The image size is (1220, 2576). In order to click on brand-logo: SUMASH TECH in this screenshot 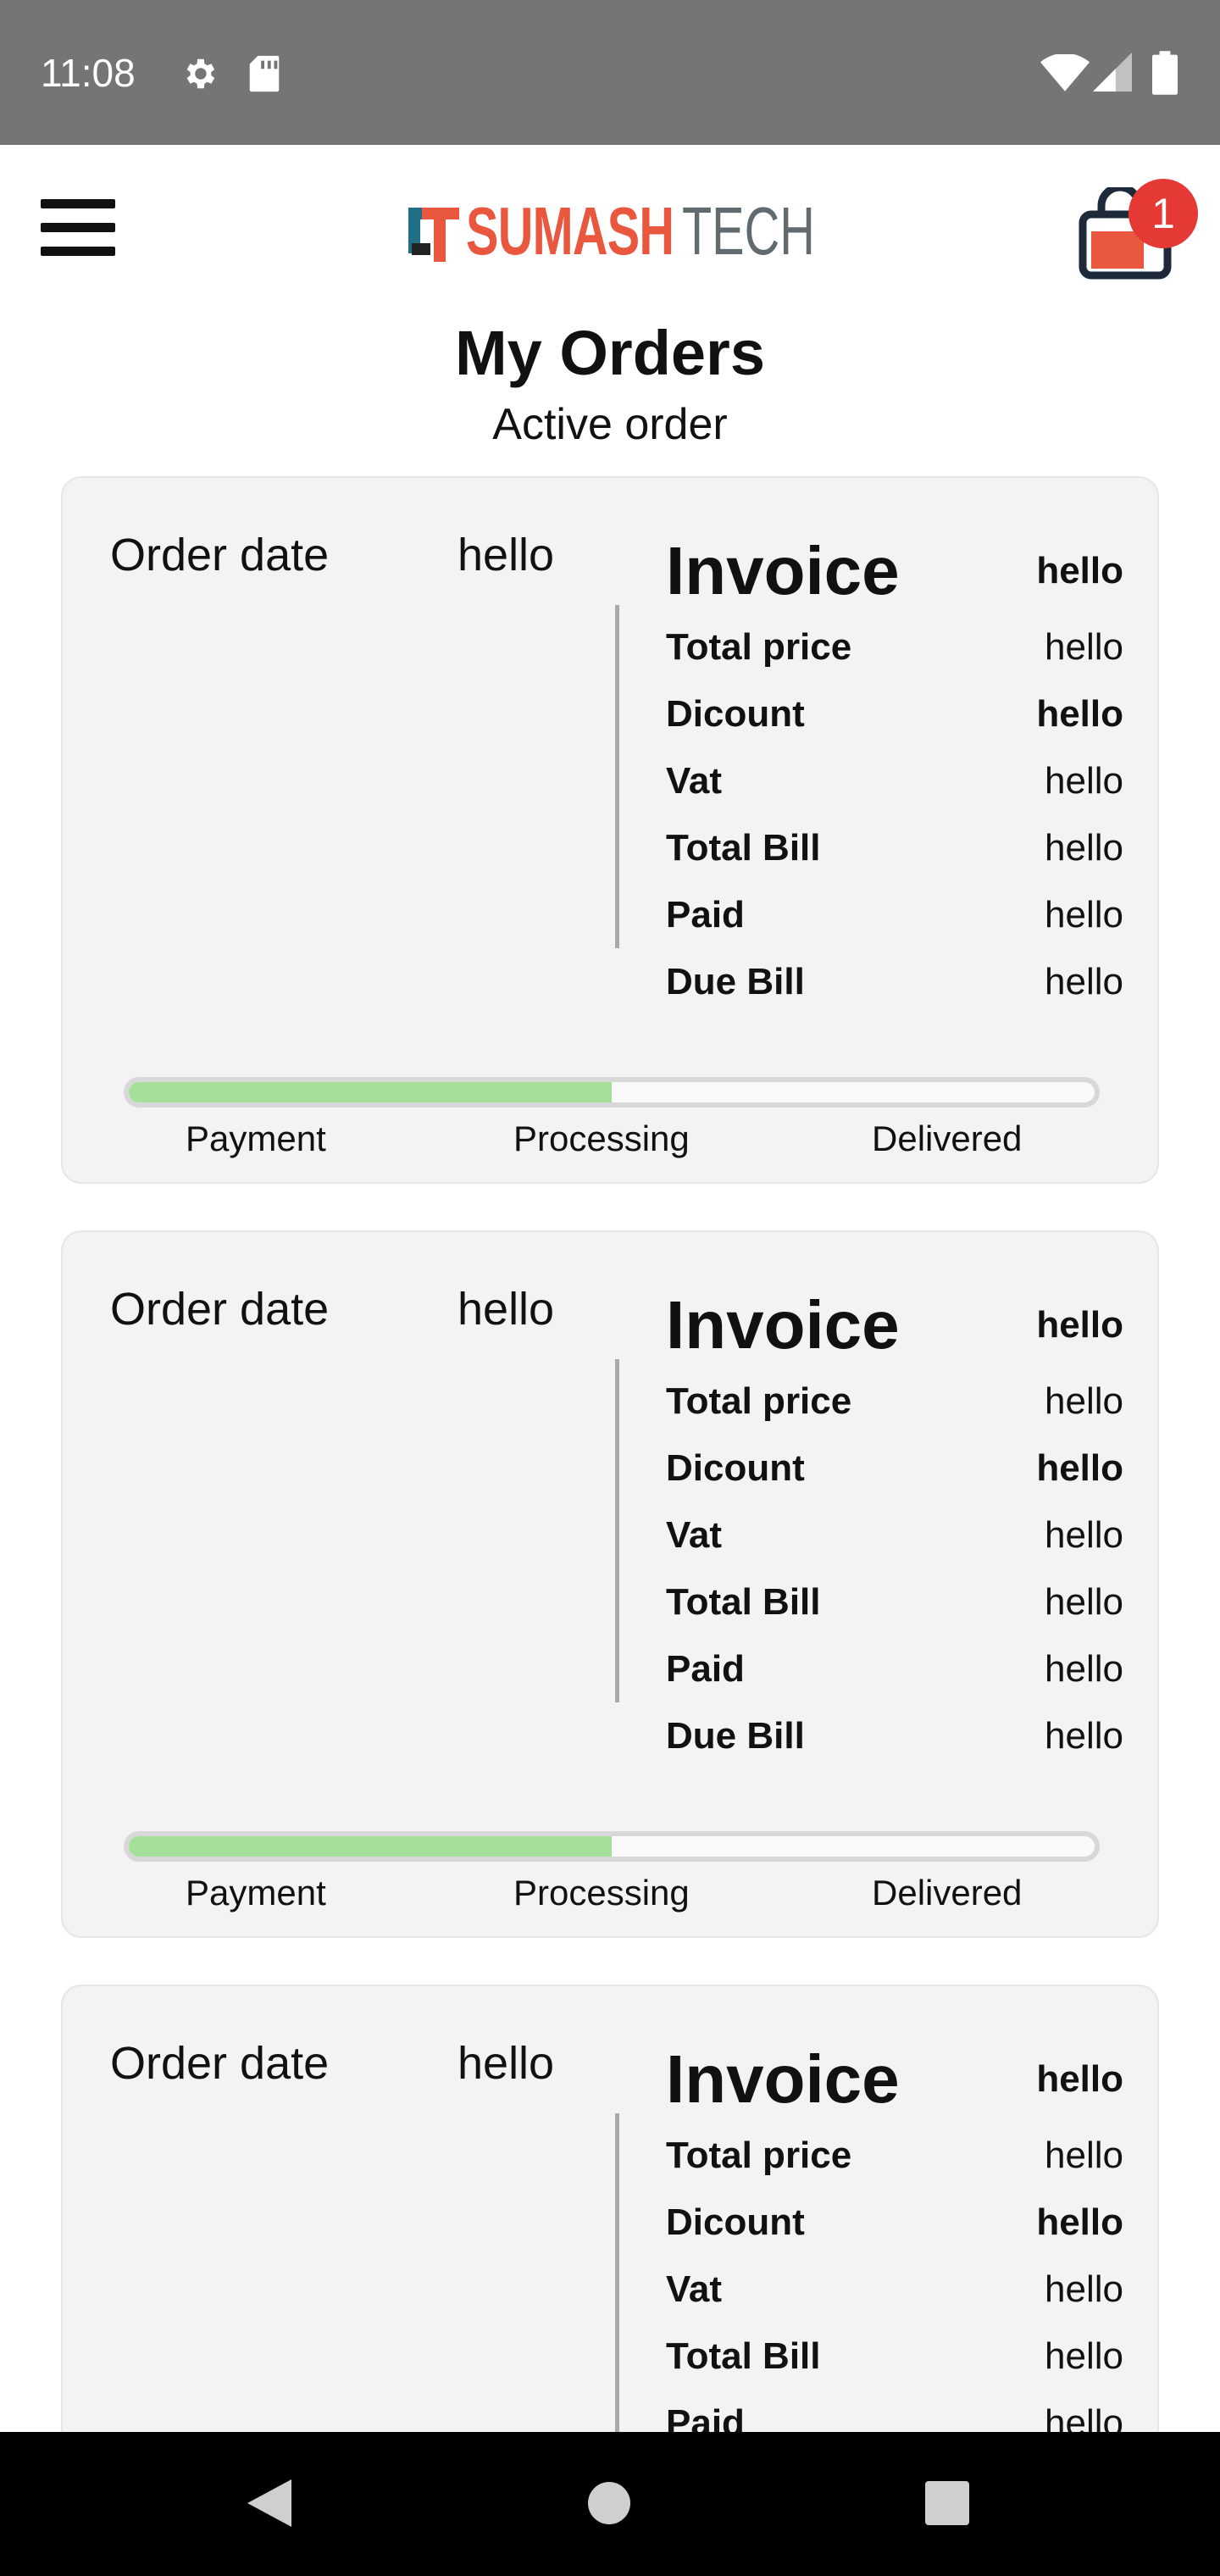, I will do `click(637, 231)`.